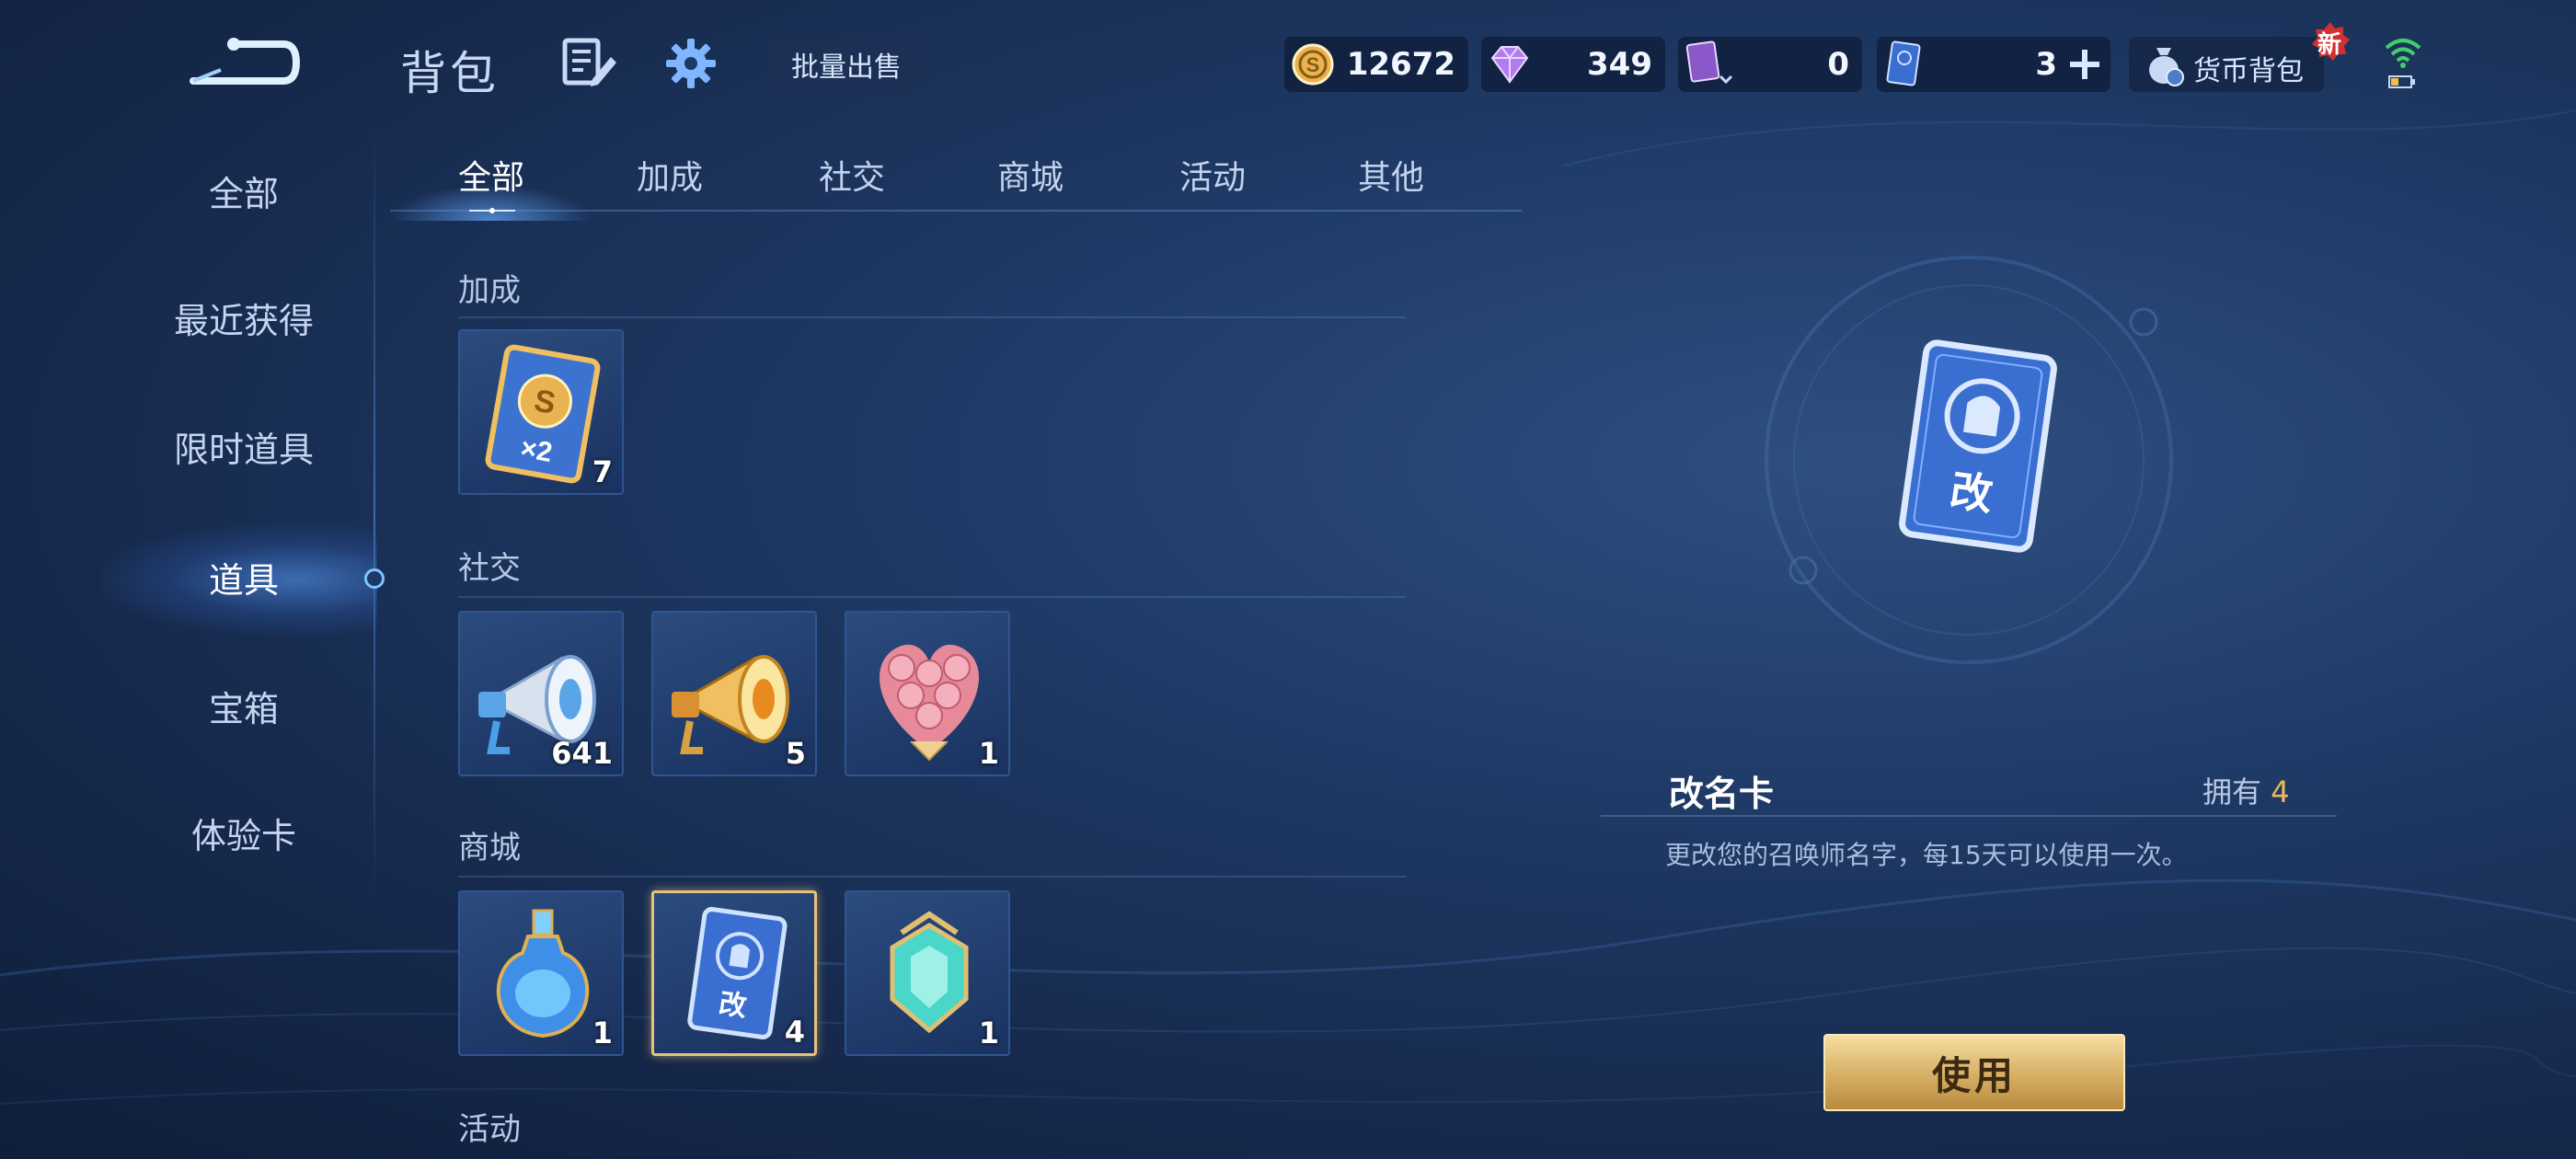  What do you see at coordinates (536, 450) in the screenshot?
I see `svg-text: ×2` at bounding box center [536, 450].